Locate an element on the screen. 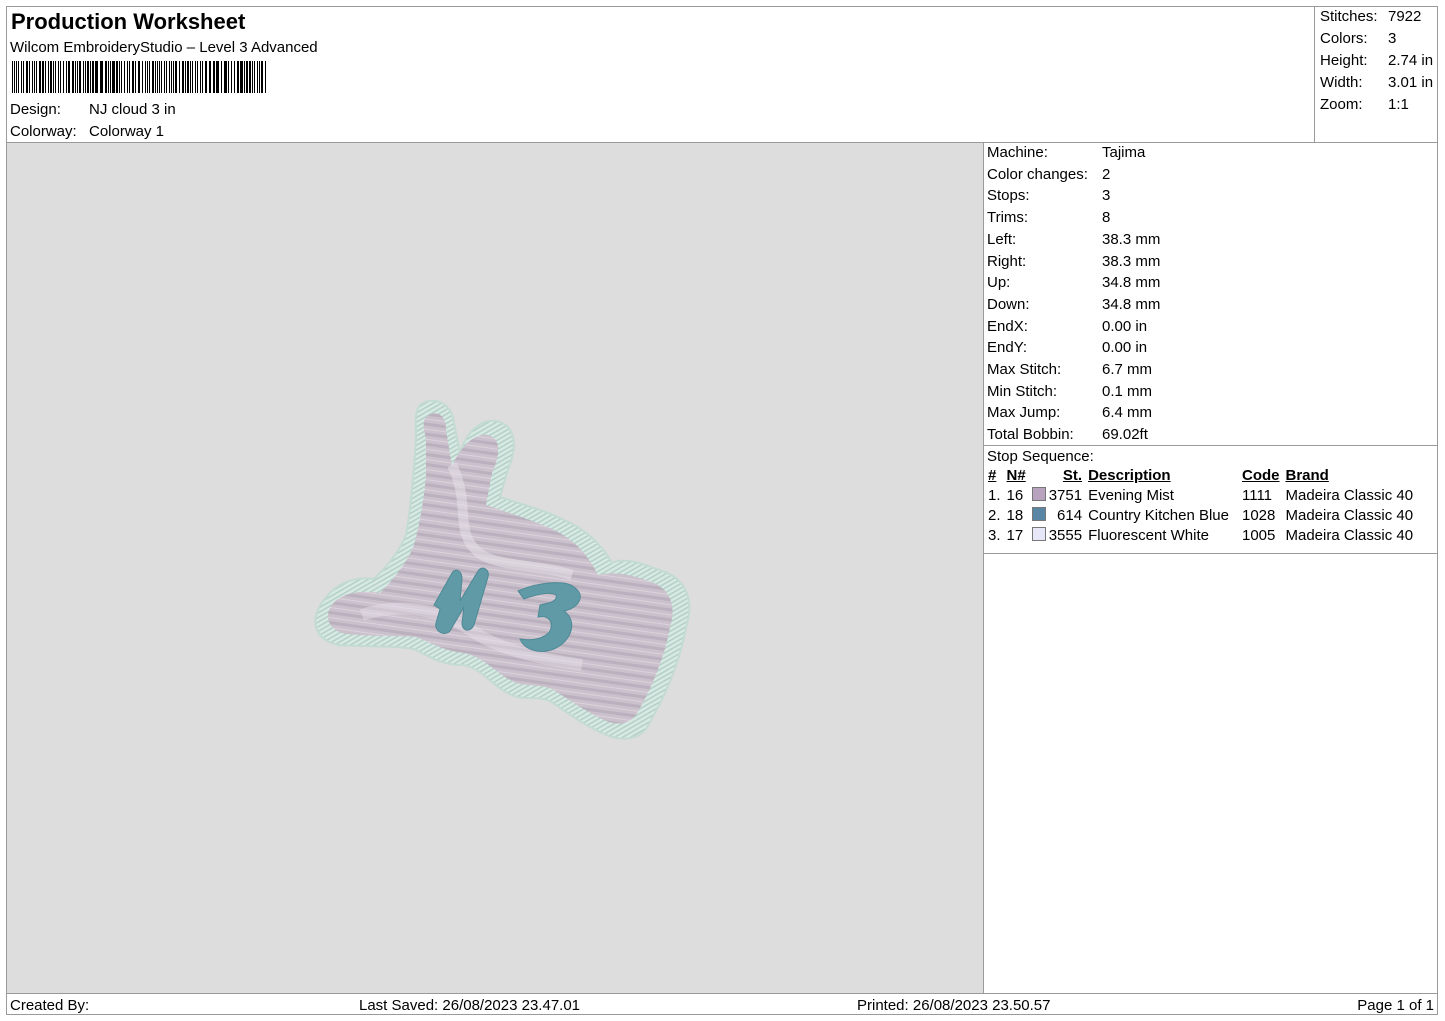 This screenshot has width=1445, height=1021. barcode is located at coordinates (139, 77).